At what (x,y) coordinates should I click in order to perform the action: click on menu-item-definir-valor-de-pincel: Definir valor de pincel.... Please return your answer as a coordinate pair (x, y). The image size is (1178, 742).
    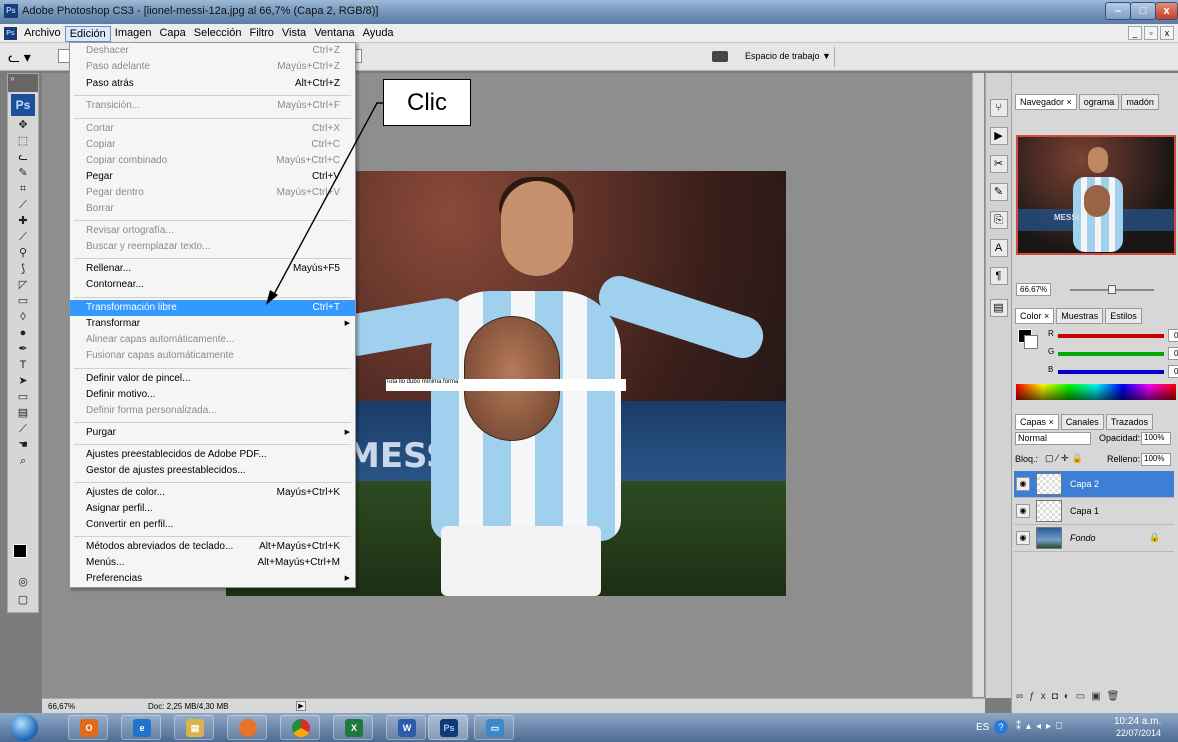
    Looking at the image, I should click on (212, 379).